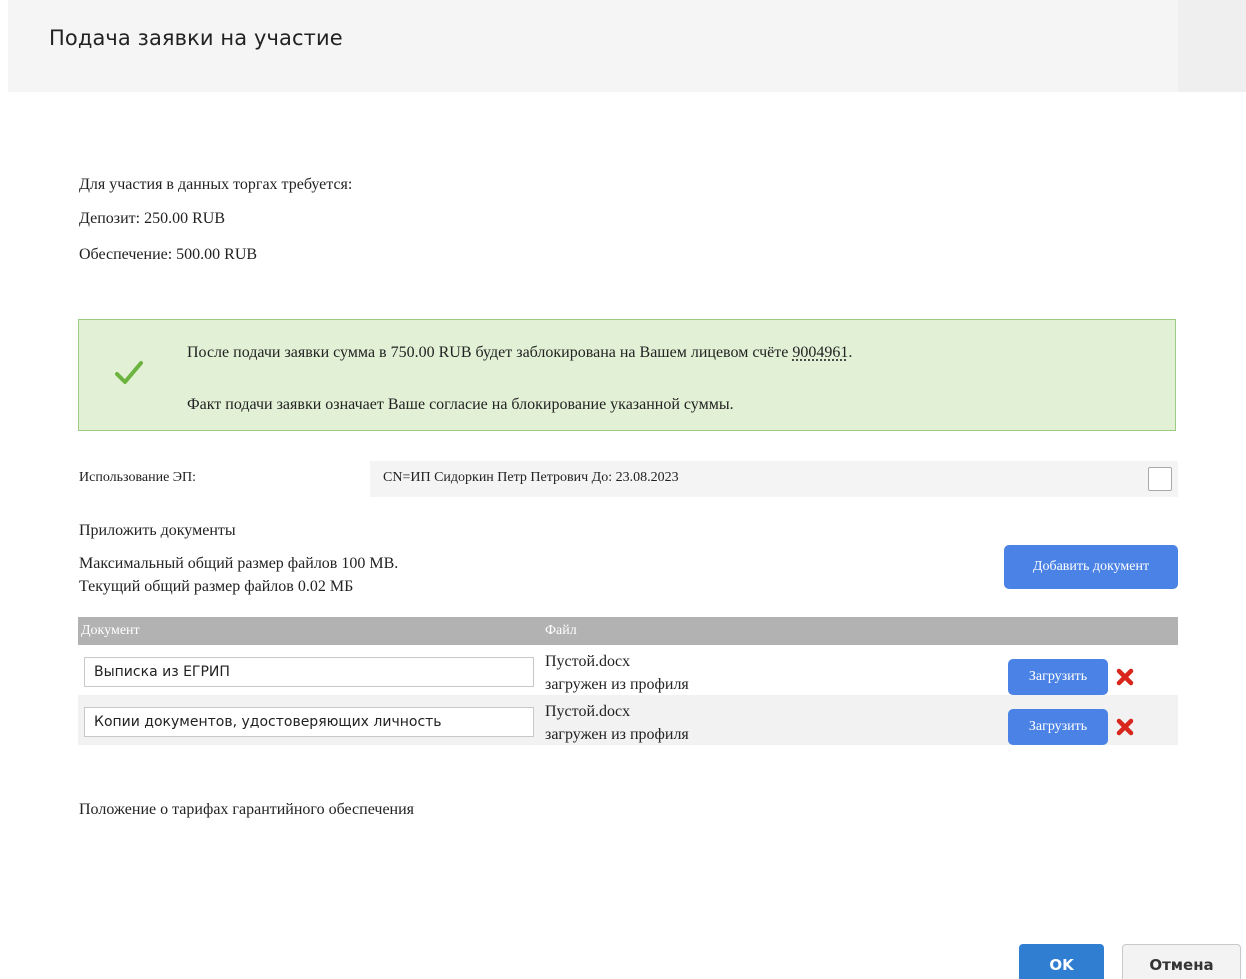  I want to click on max-files-size: Максимальный общий размер файлов 100 MB., so click(239, 563).